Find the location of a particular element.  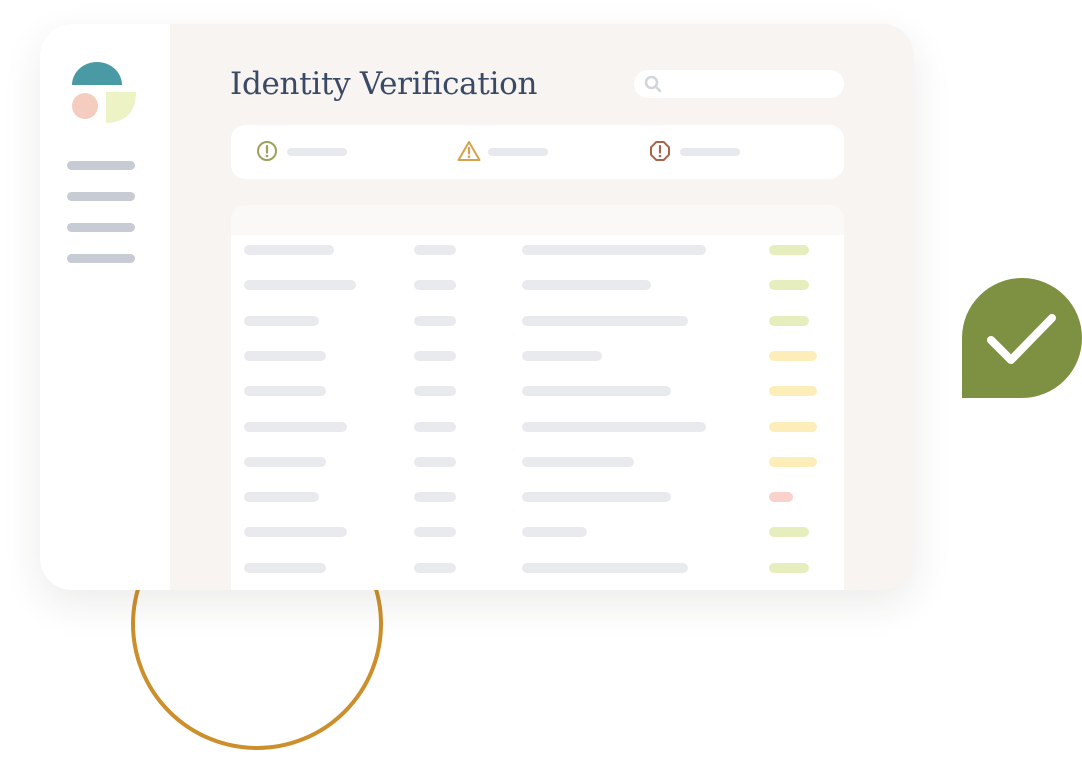

summary-error is located at coordinates (709, 152).